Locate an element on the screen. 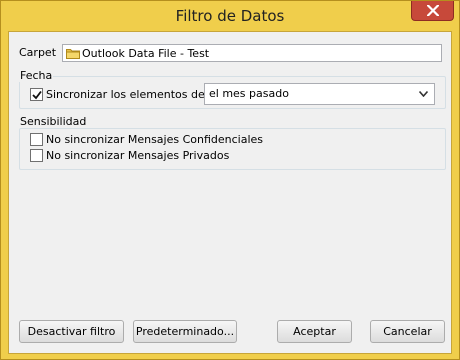 This screenshot has width=460, height=360. title-bar: Filtro de Datos is located at coordinates (230, 16).